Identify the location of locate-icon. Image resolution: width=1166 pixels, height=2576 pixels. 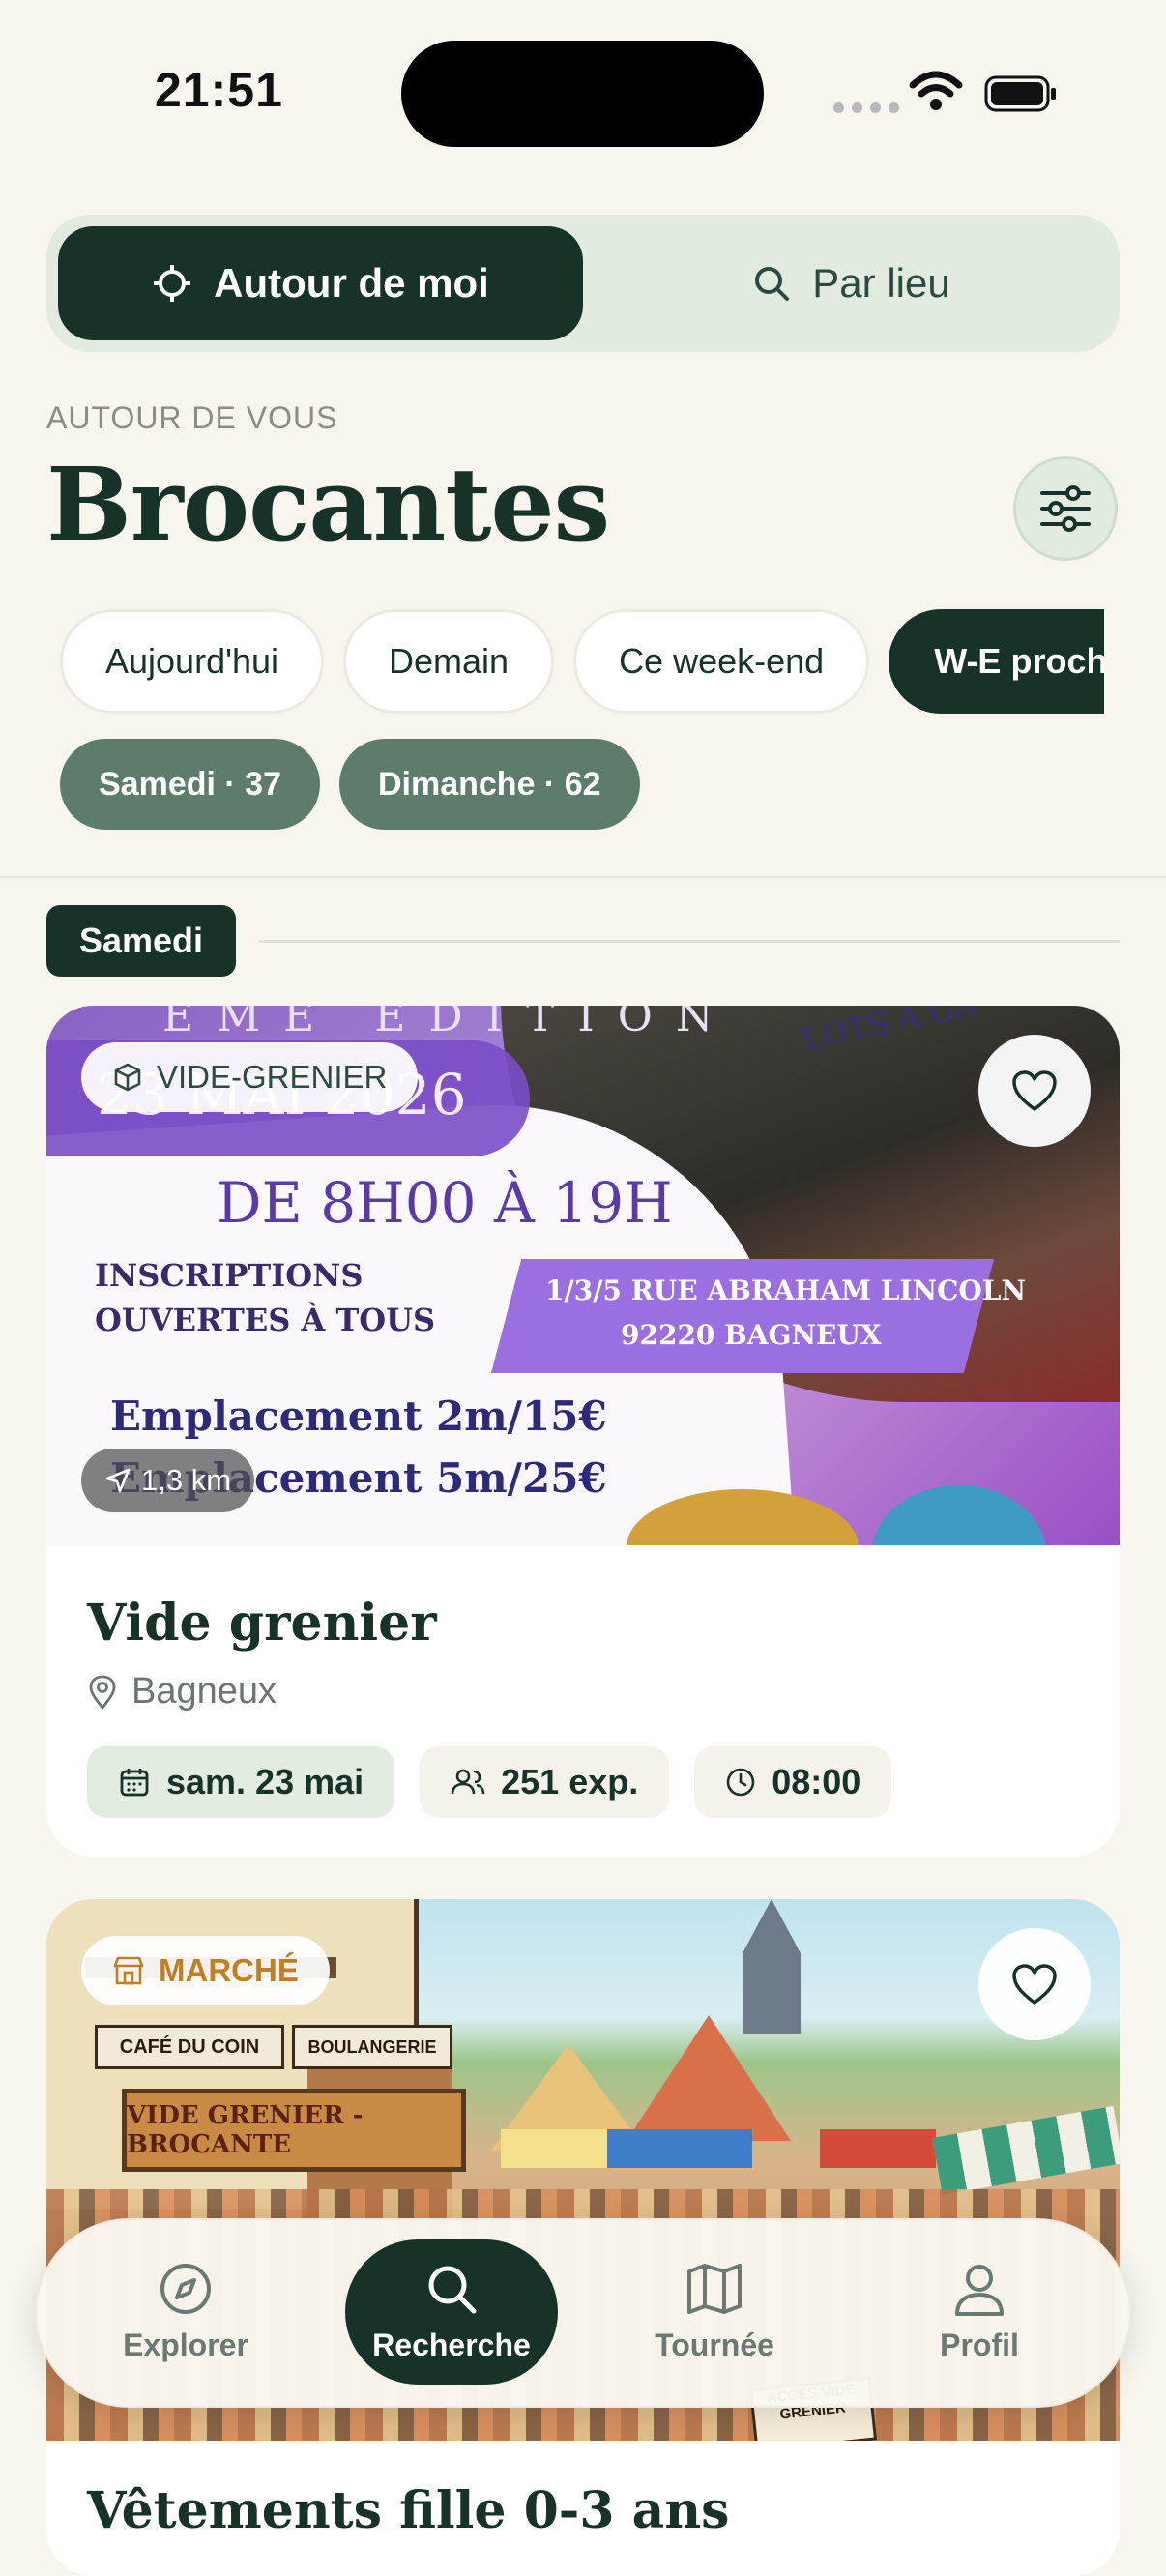
(172, 283).